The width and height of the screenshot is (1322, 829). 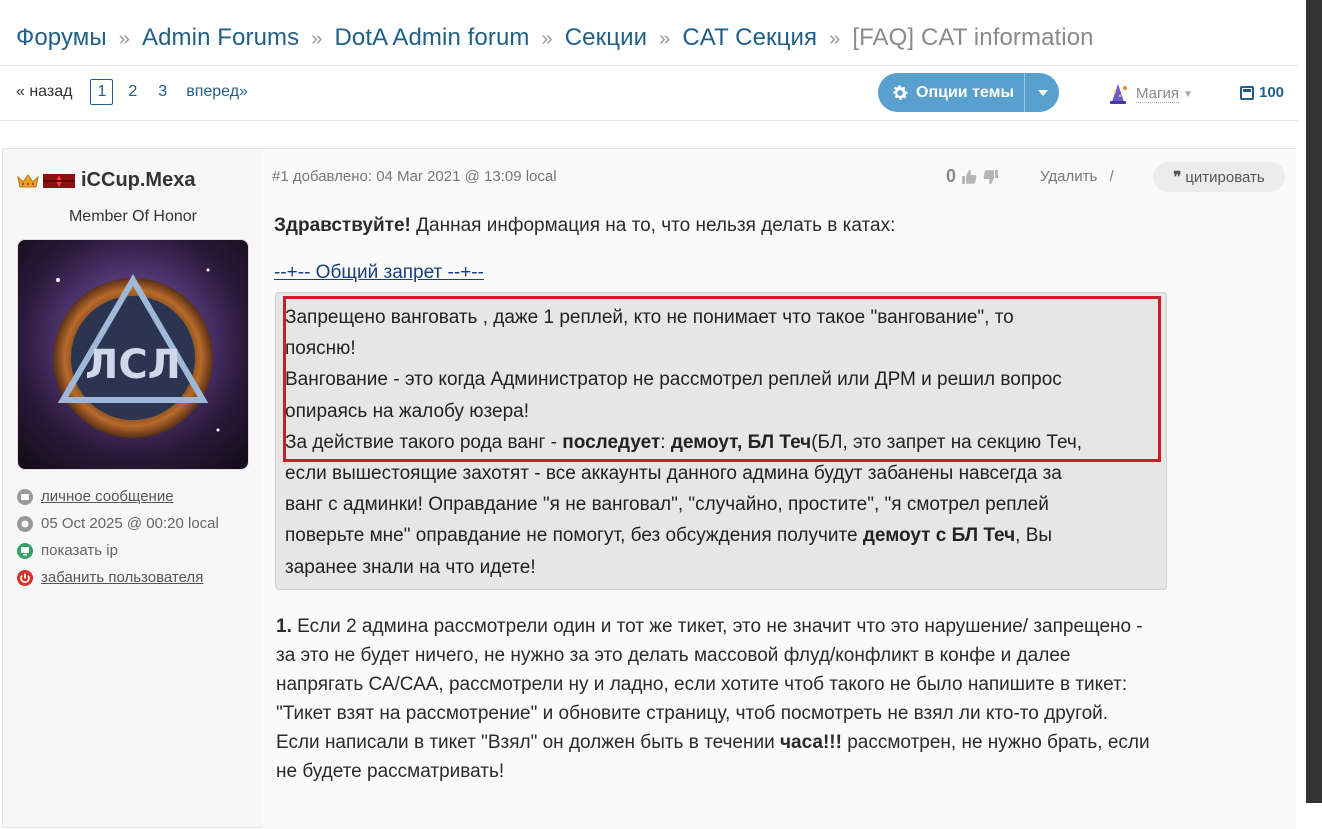 What do you see at coordinates (969, 177) in the screenshot?
I see `thumbs-up-icon` at bounding box center [969, 177].